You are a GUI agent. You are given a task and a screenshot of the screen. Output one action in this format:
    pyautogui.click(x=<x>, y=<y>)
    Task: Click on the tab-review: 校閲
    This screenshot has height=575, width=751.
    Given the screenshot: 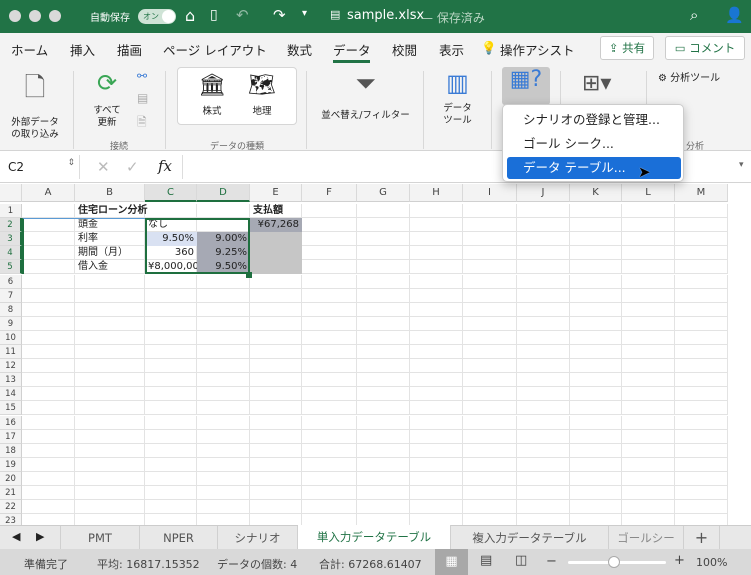 What is the action you would take?
    pyautogui.click(x=404, y=49)
    